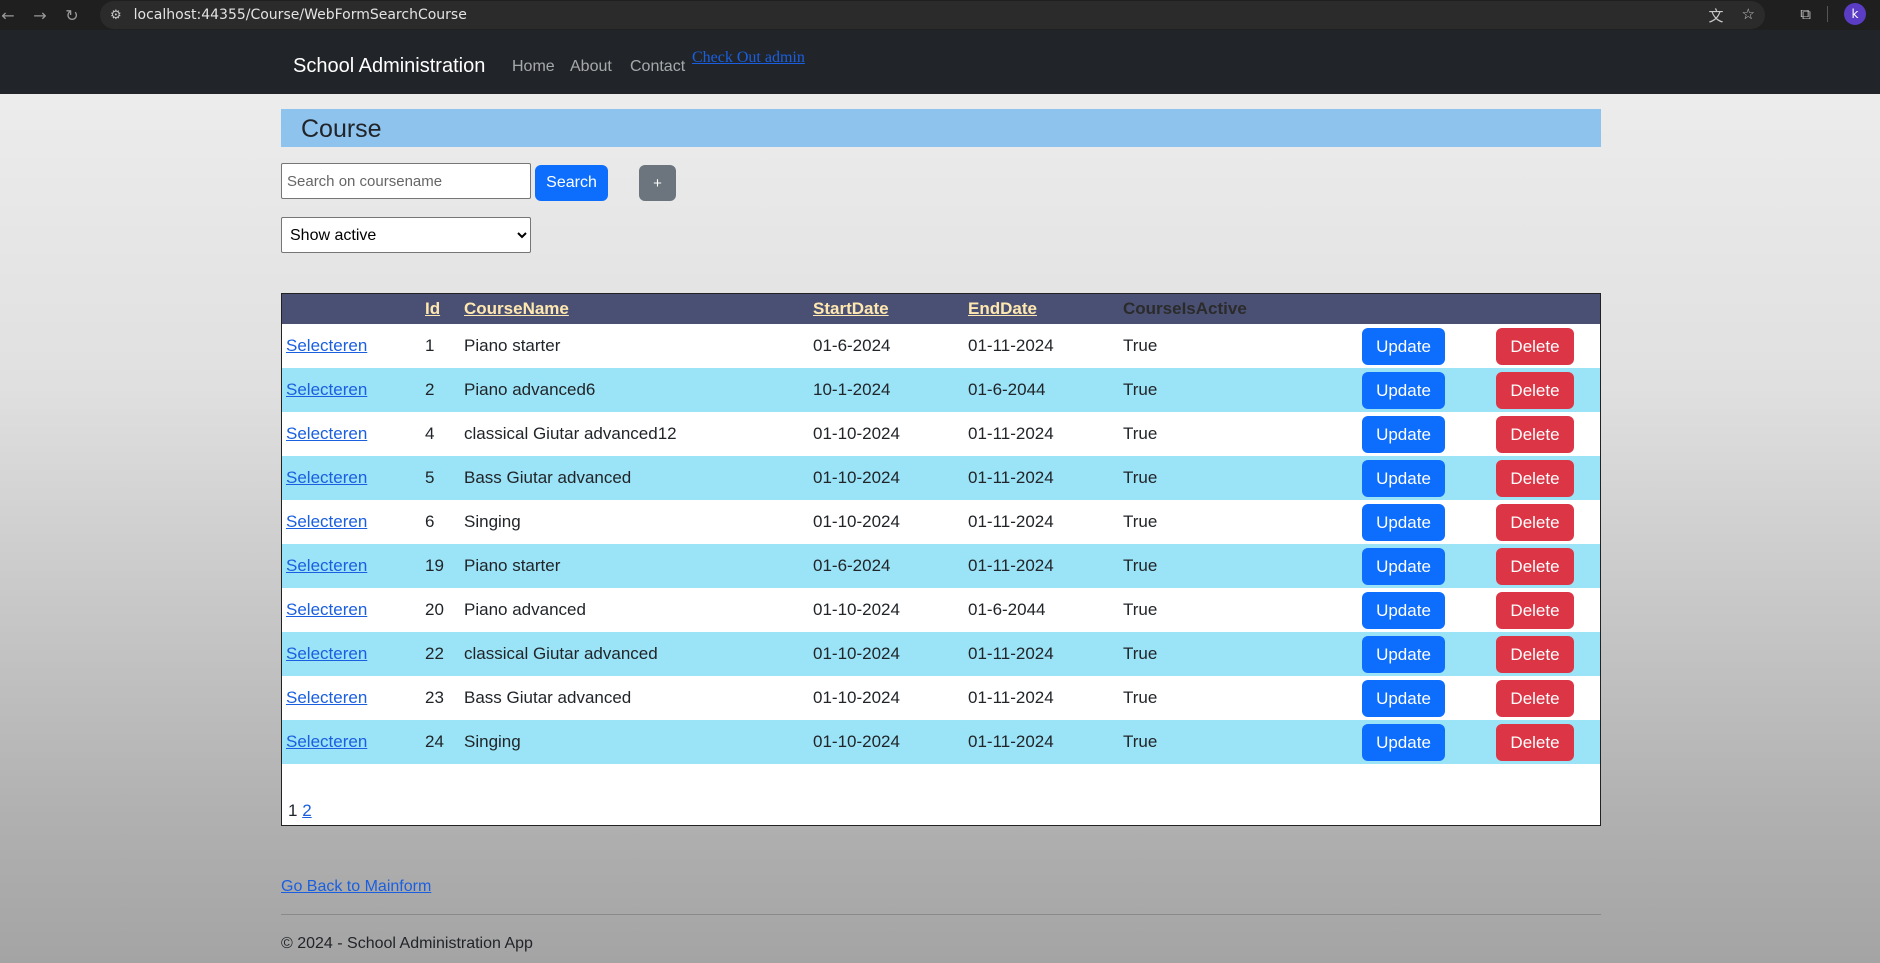 This screenshot has height=963, width=1880. Describe the element at coordinates (571, 183) in the screenshot. I see `search-button: Search` at that location.